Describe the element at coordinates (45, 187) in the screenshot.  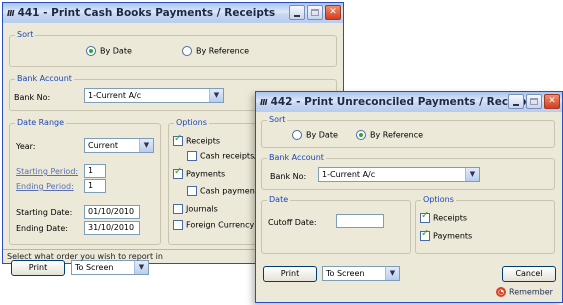
I see `ending-period-link: Ending Period:` at that location.